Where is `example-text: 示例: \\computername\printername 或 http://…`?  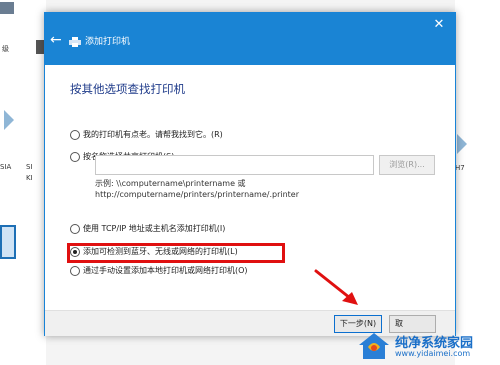 example-text: 示例: \\computername\printername 或 http://… is located at coordinates (197, 189).